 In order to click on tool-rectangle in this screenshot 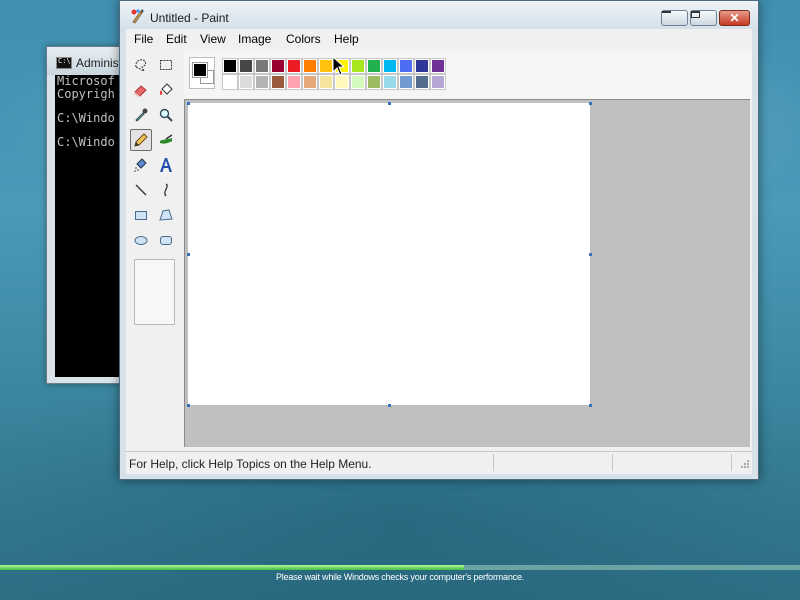, I will do `click(141, 215)`.